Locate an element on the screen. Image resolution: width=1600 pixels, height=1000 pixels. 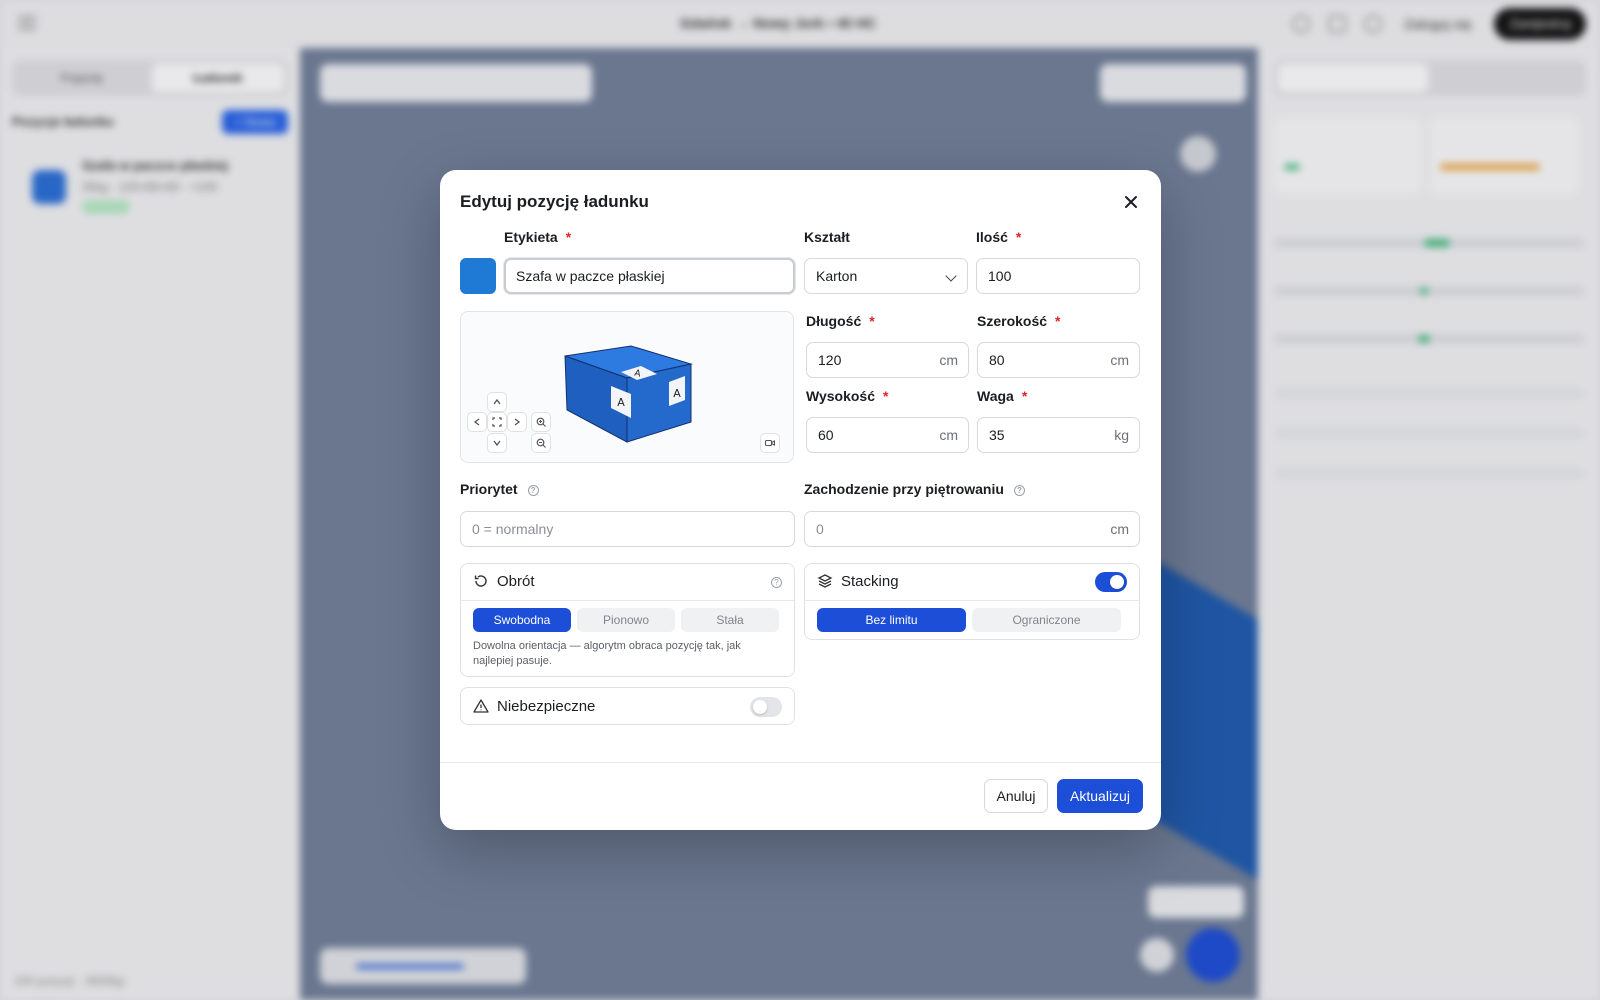
box-3d-render: A A A is located at coordinates (628, 394).